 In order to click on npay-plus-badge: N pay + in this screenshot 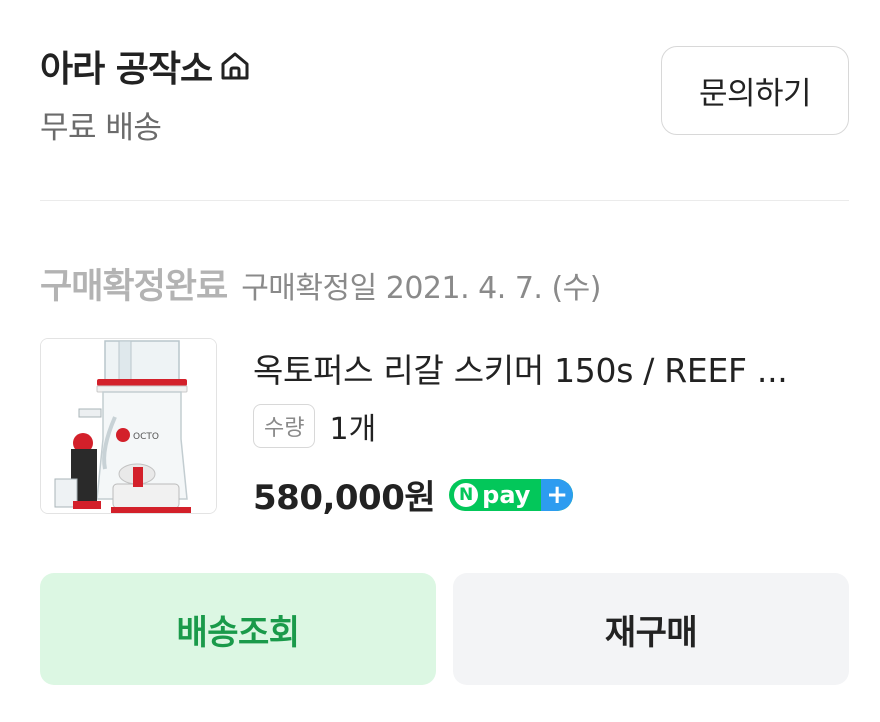, I will do `click(511, 494)`.